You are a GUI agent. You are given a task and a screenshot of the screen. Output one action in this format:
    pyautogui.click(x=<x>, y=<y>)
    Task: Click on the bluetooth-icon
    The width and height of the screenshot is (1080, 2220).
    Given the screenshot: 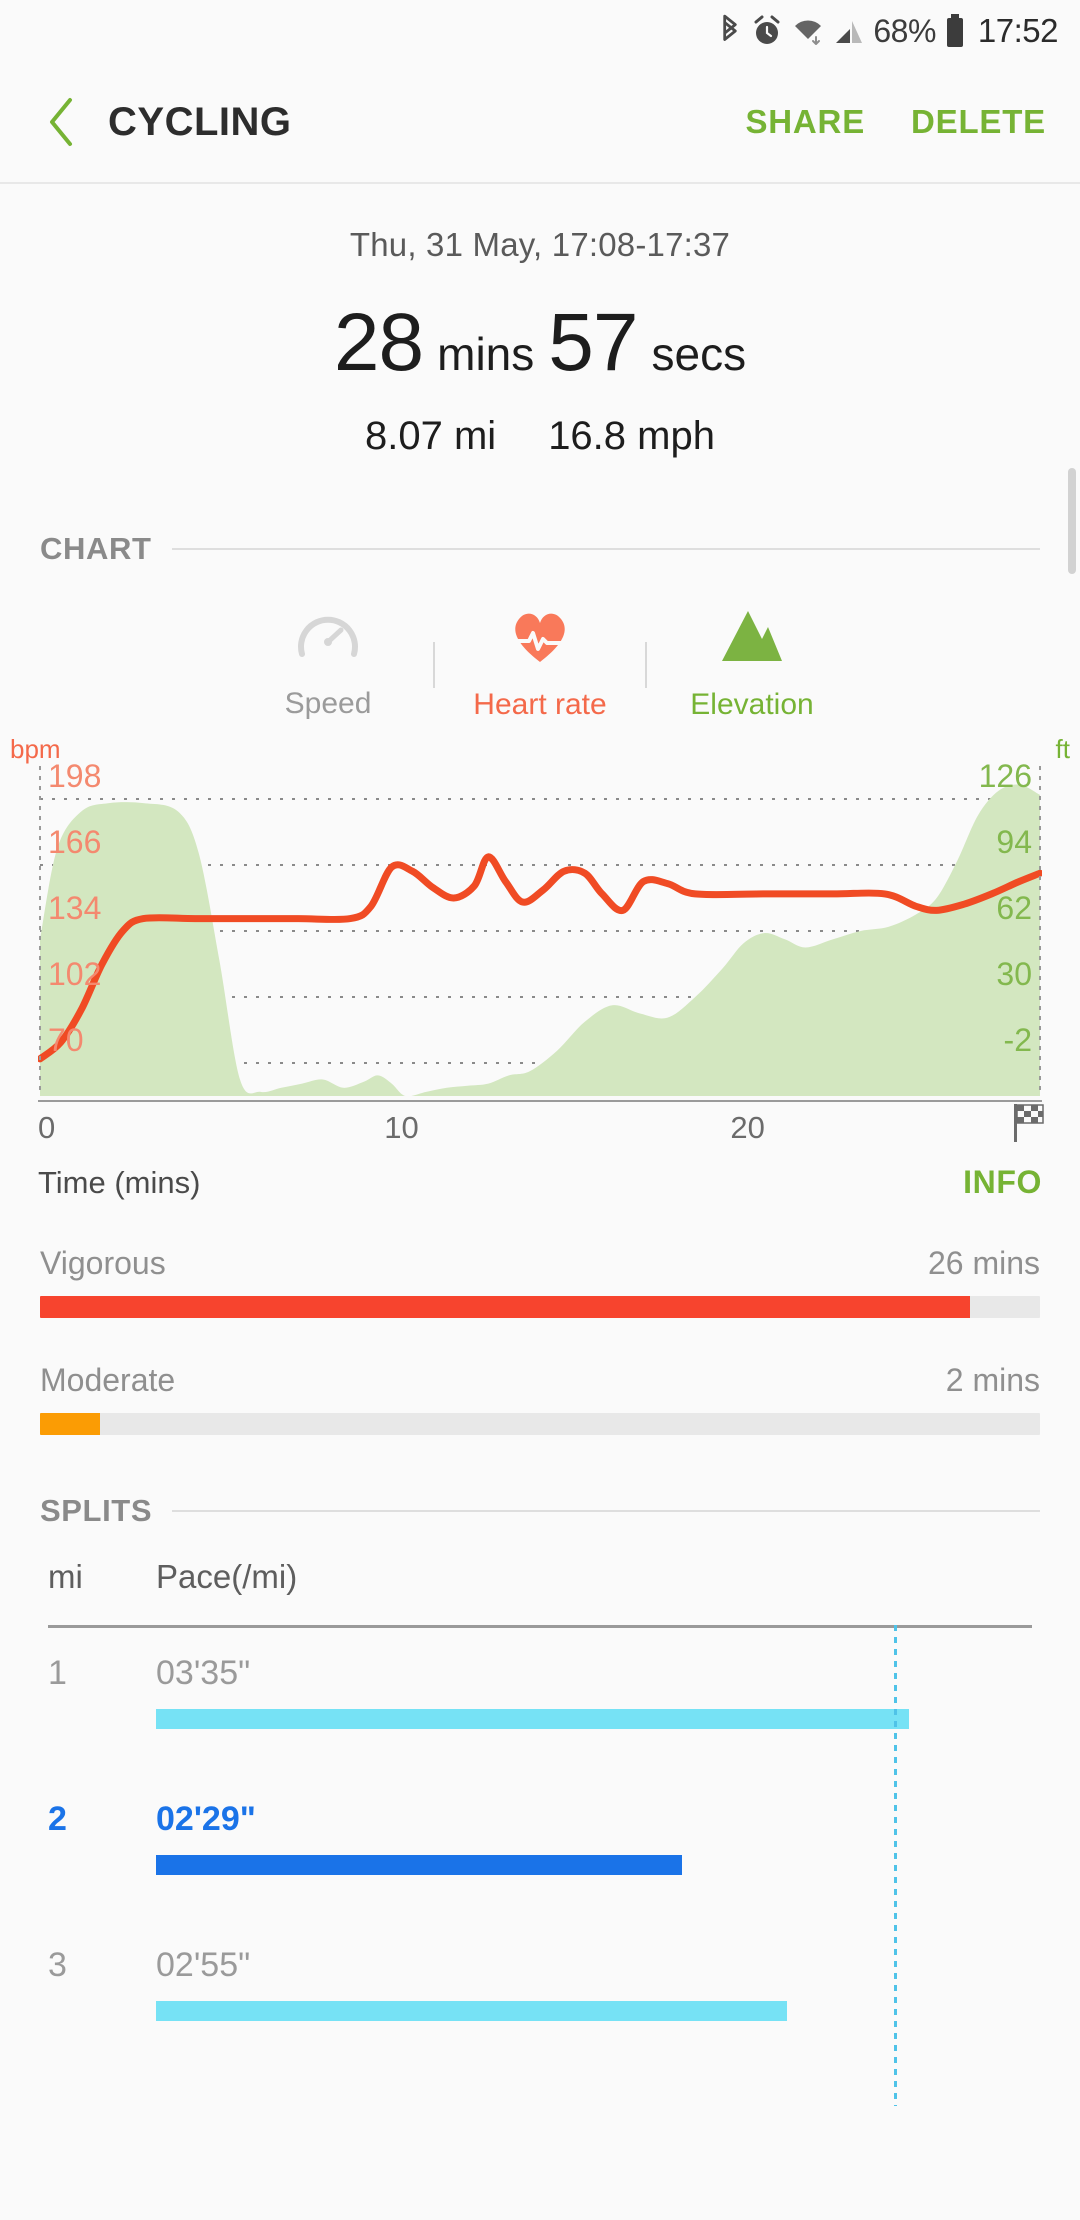 What is the action you would take?
    pyautogui.click(x=730, y=31)
    